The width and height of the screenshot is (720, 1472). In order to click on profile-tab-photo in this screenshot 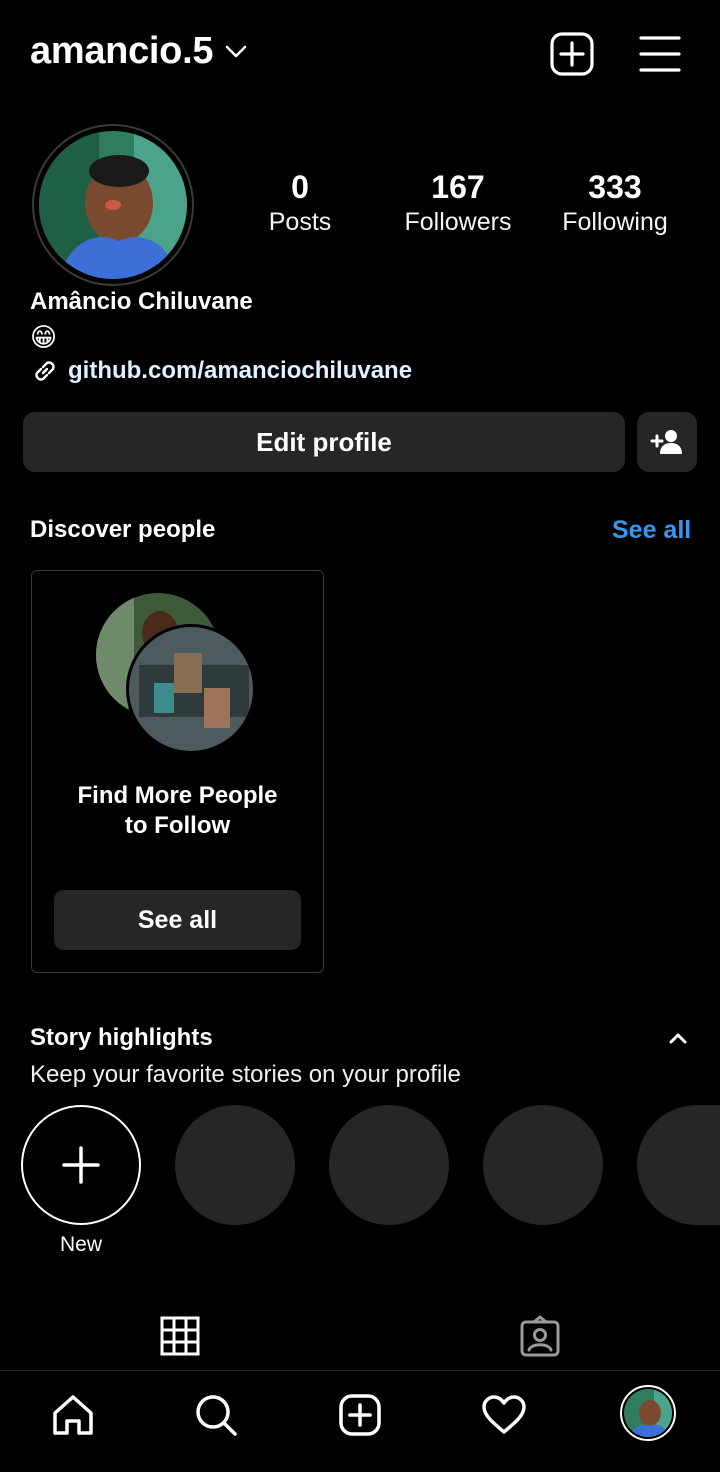, I will do `click(648, 1413)`.